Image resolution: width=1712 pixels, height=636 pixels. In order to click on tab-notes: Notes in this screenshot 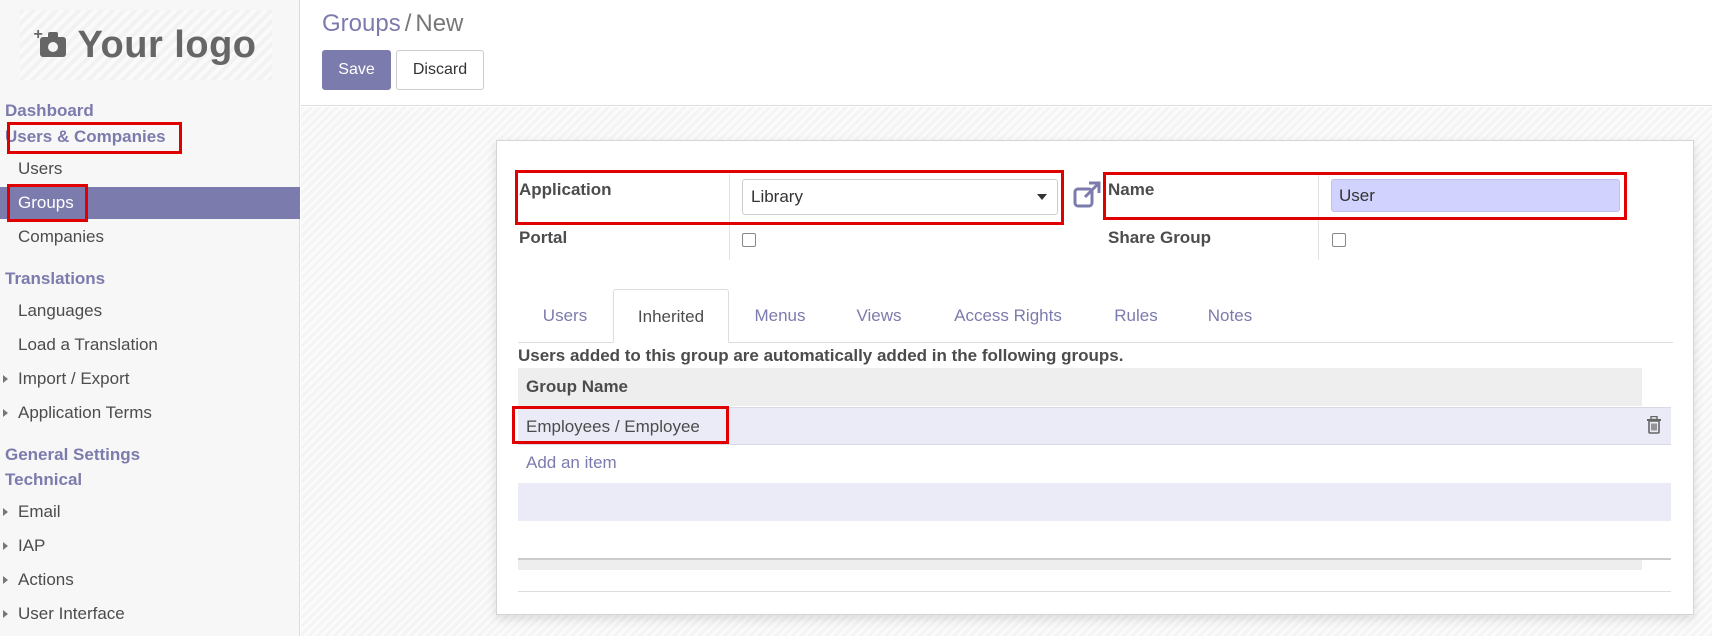, I will do `click(1230, 316)`.